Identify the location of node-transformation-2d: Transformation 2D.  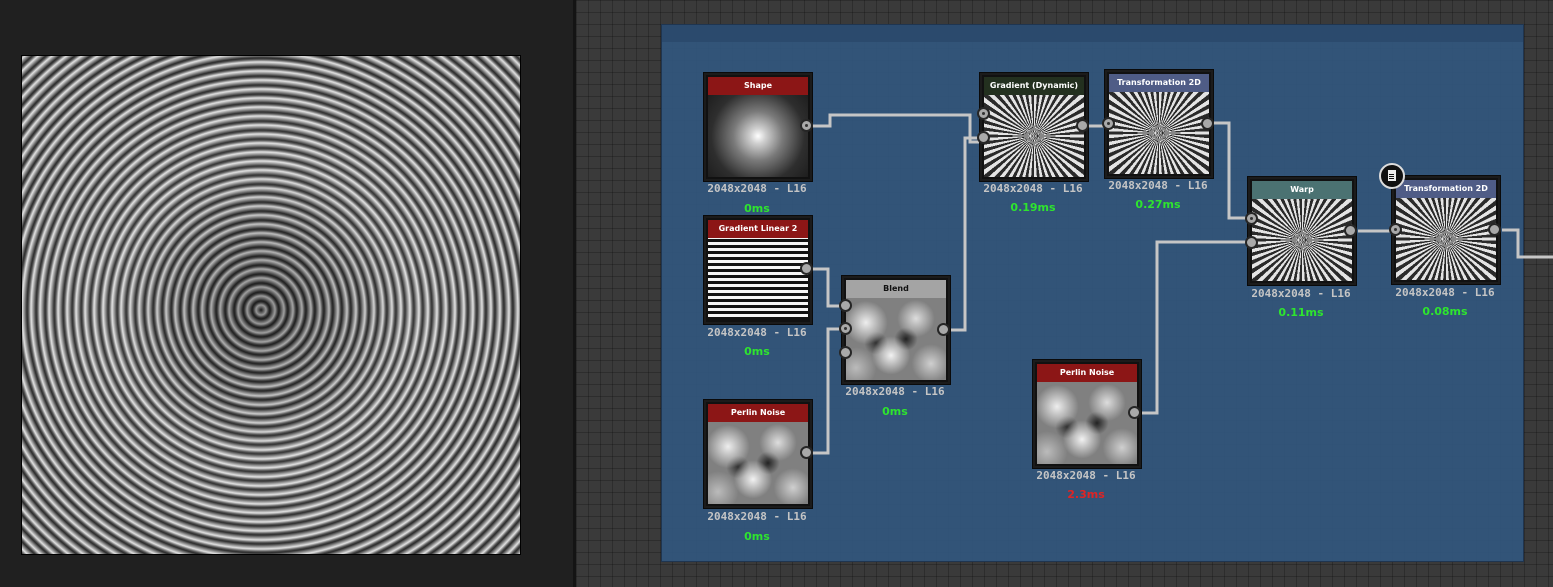
(1159, 124).